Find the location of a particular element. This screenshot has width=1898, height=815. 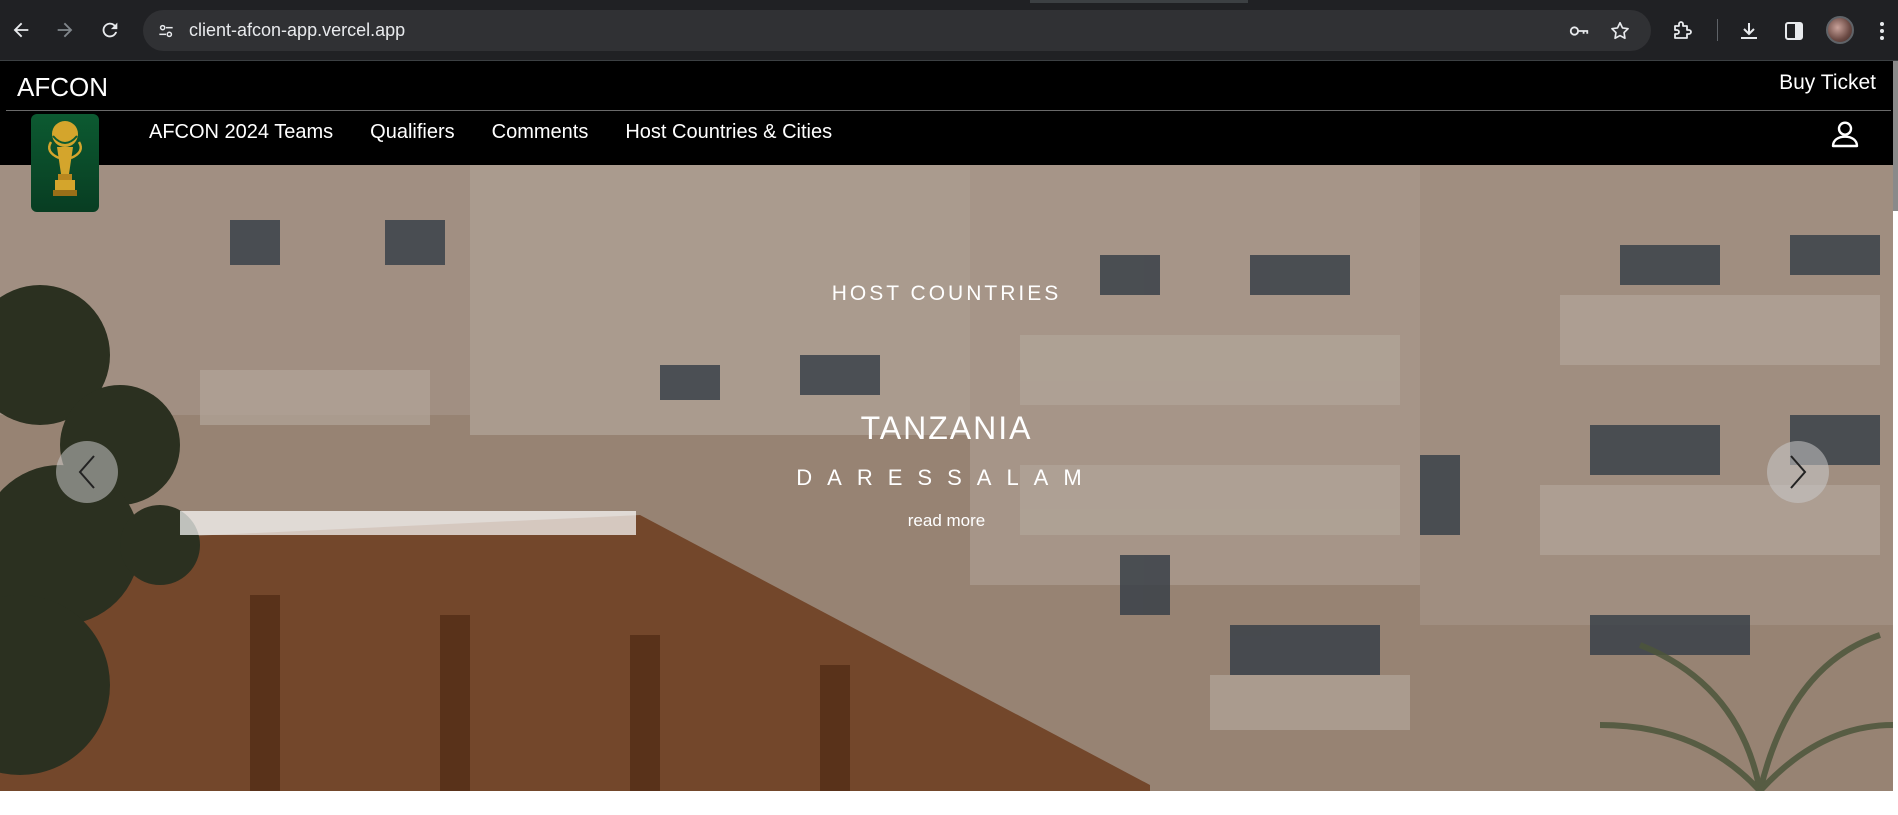

download-icon is located at coordinates (1749, 31).